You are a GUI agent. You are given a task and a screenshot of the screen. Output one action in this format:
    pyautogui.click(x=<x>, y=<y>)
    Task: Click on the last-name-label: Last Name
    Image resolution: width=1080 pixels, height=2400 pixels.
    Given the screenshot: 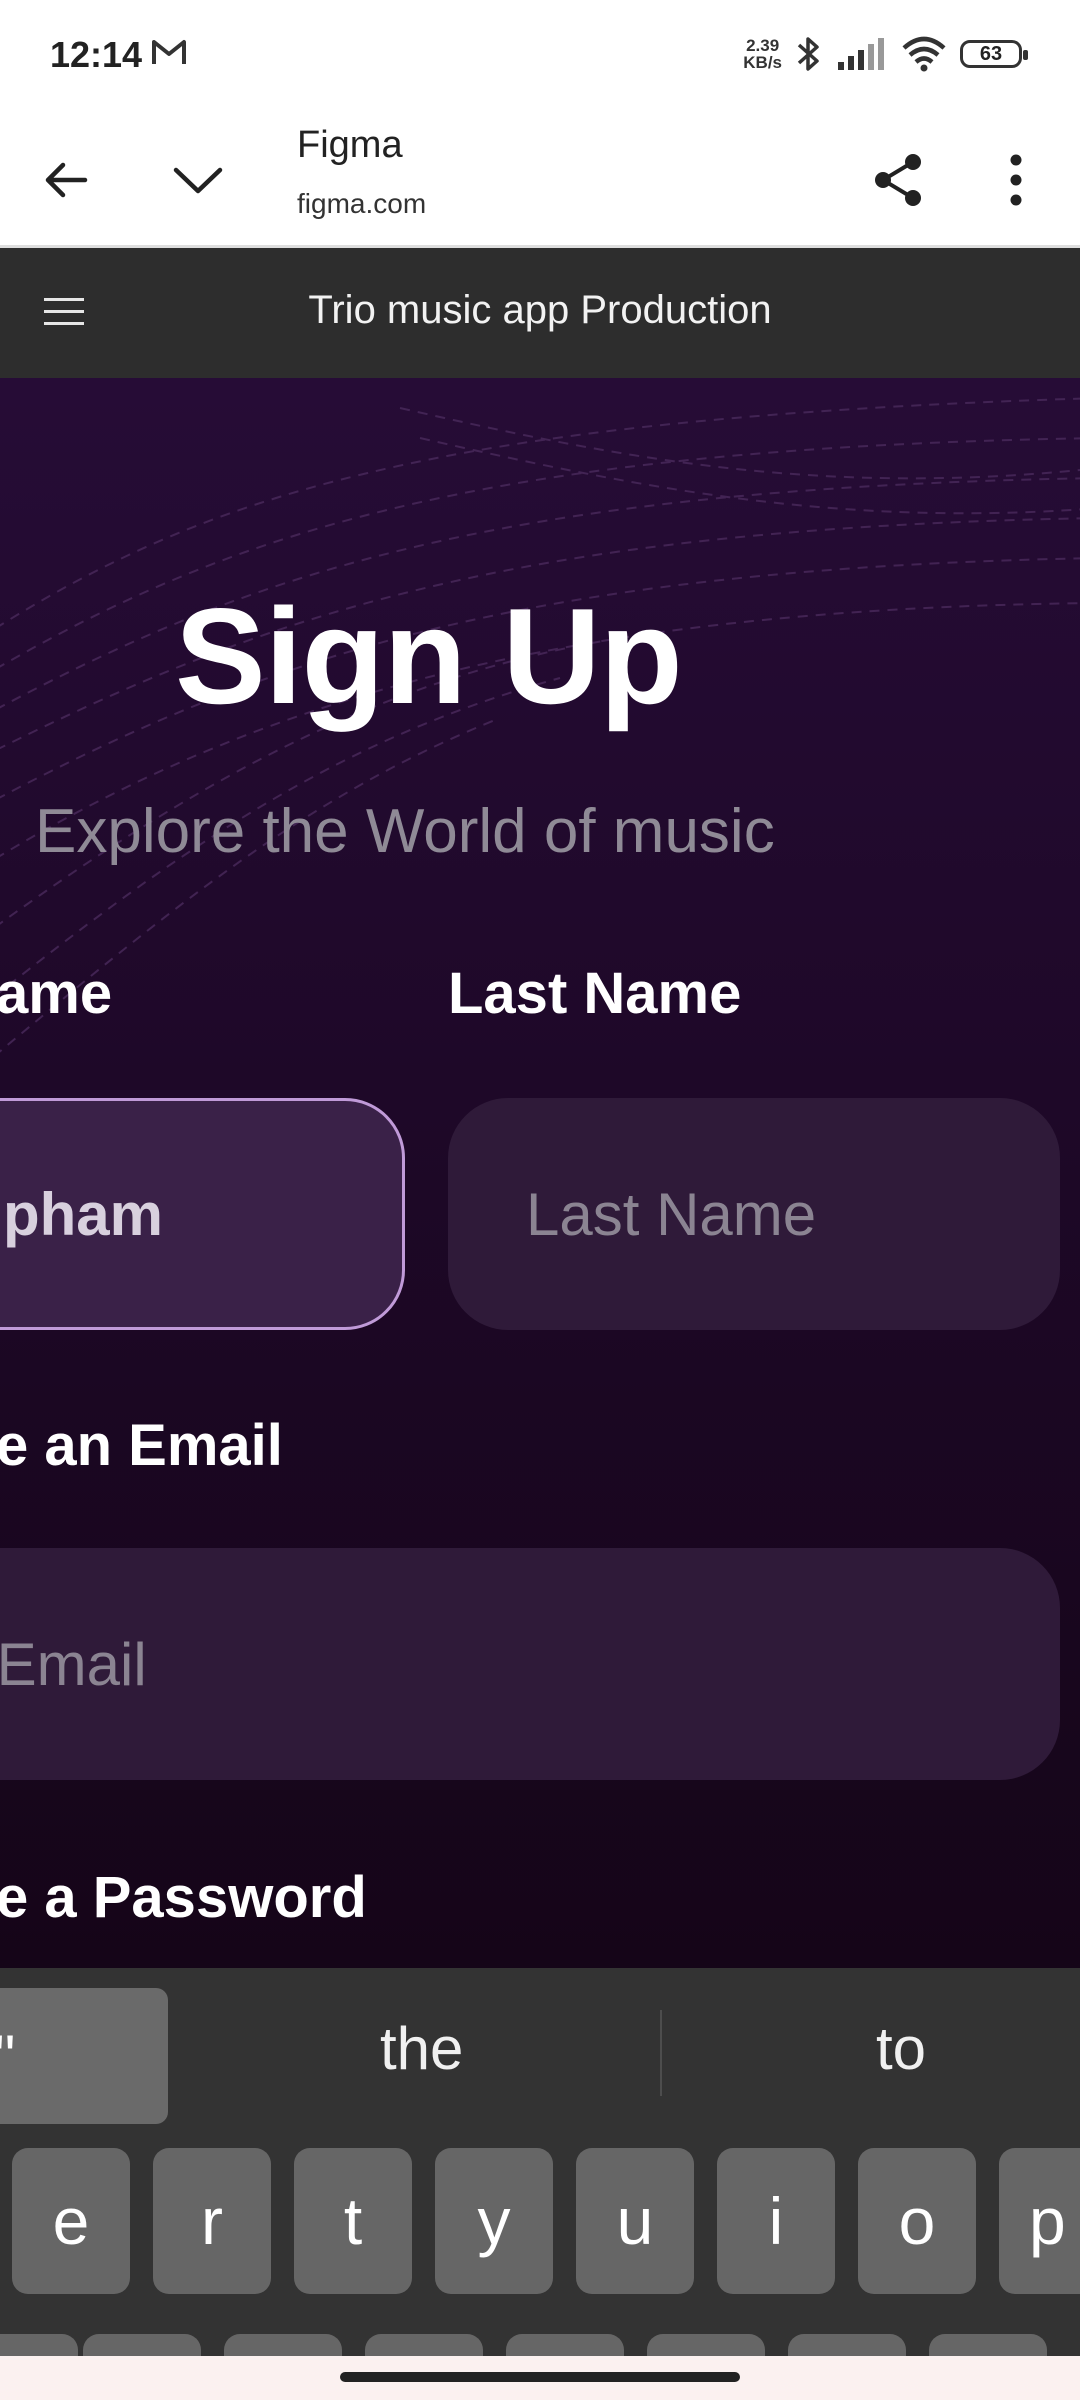 What is the action you would take?
    pyautogui.click(x=595, y=993)
    